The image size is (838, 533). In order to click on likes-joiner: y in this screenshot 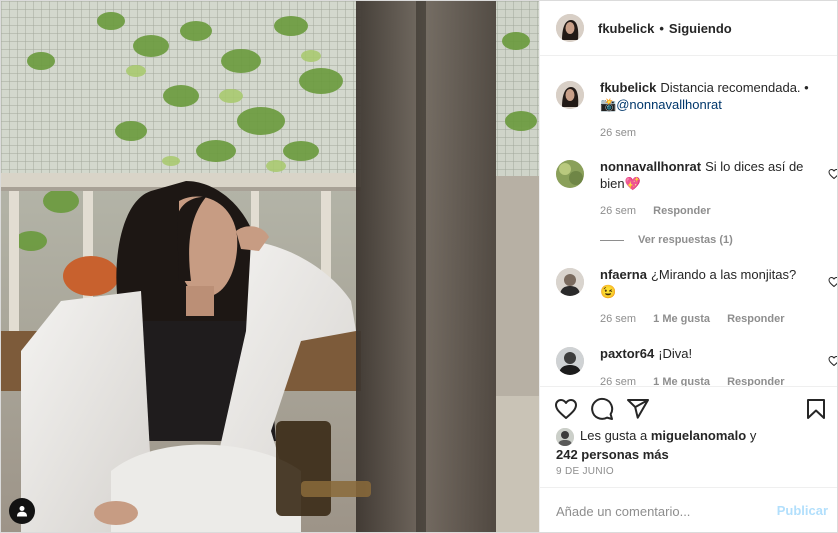, I will do `click(753, 435)`.